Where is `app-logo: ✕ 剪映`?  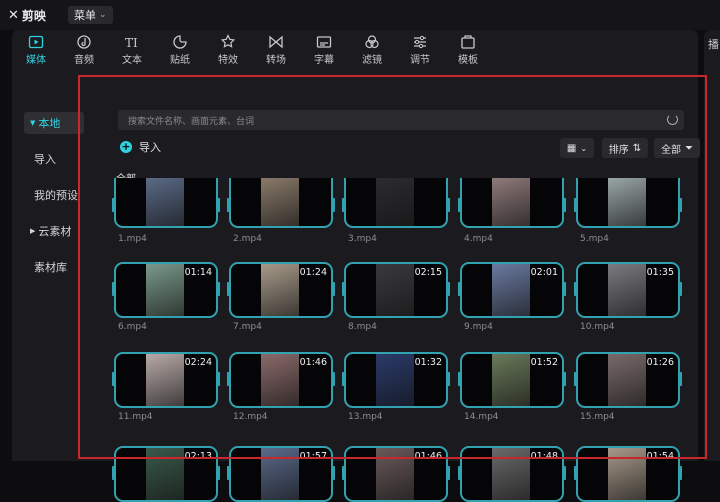 app-logo: ✕ 剪映 is located at coordinates (27, 15).